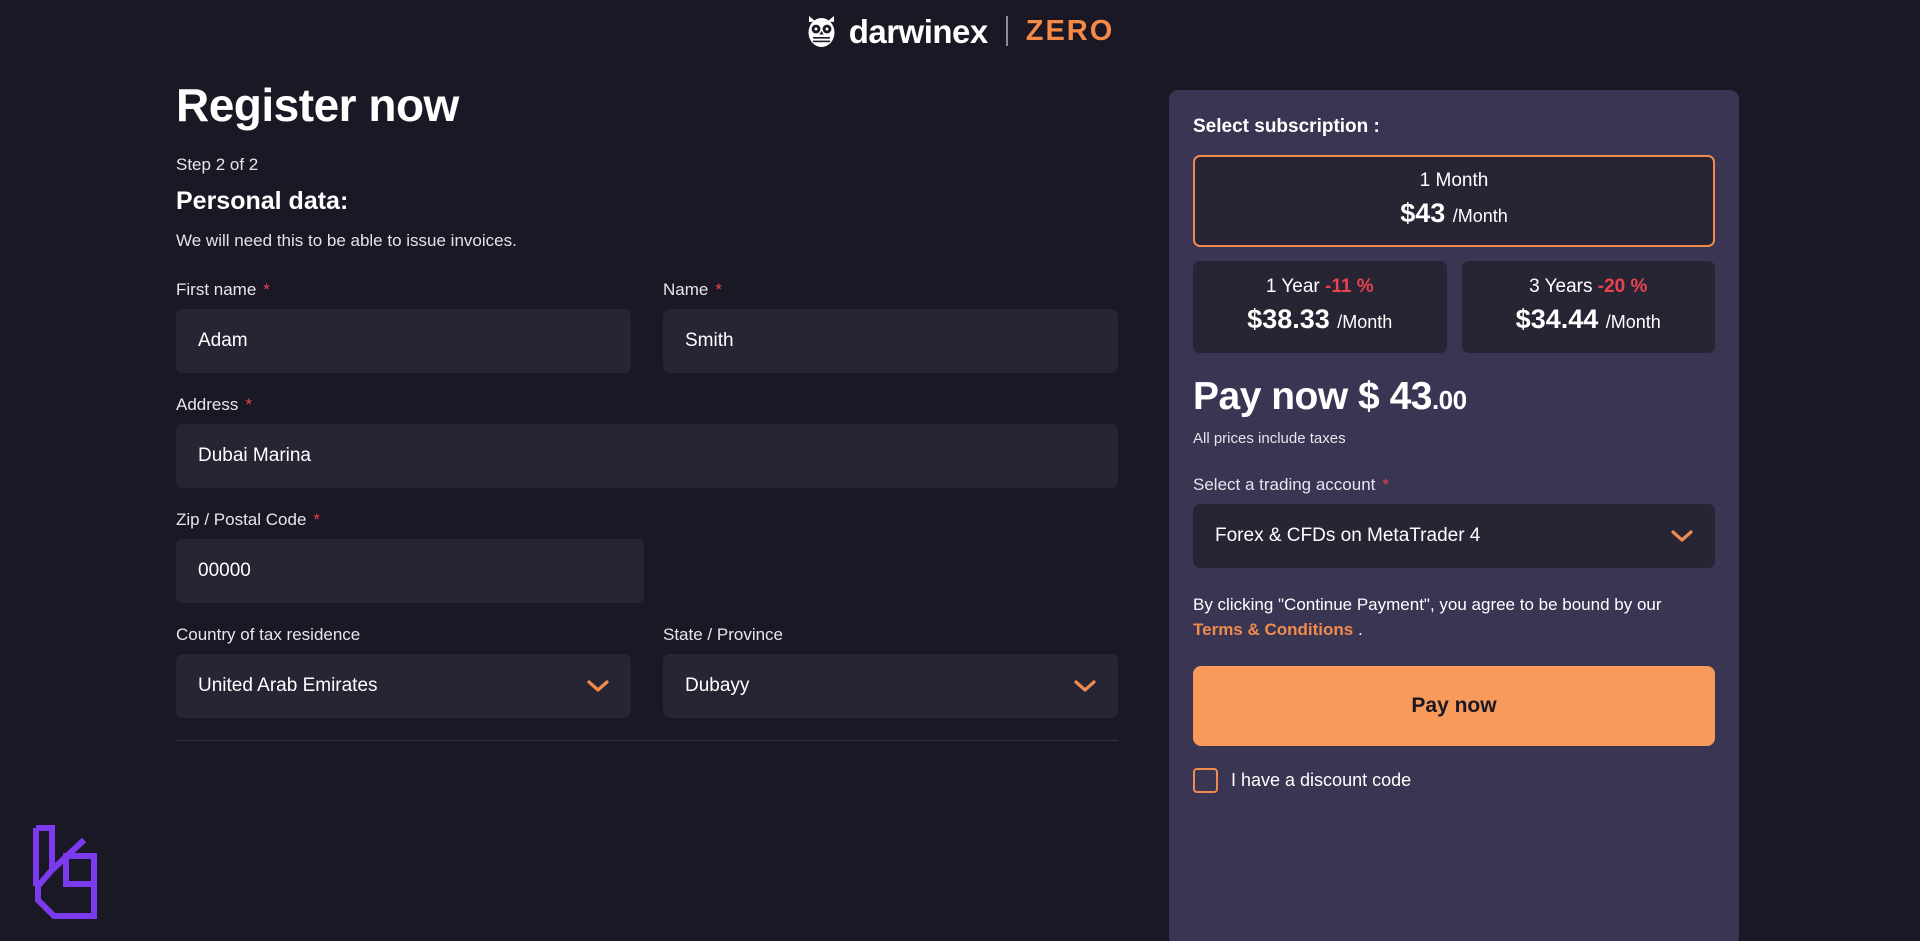 The height and width of the screenshot is (941, 1920). I want to click on plan-name-text: 3 Years, so click(1561, 286).